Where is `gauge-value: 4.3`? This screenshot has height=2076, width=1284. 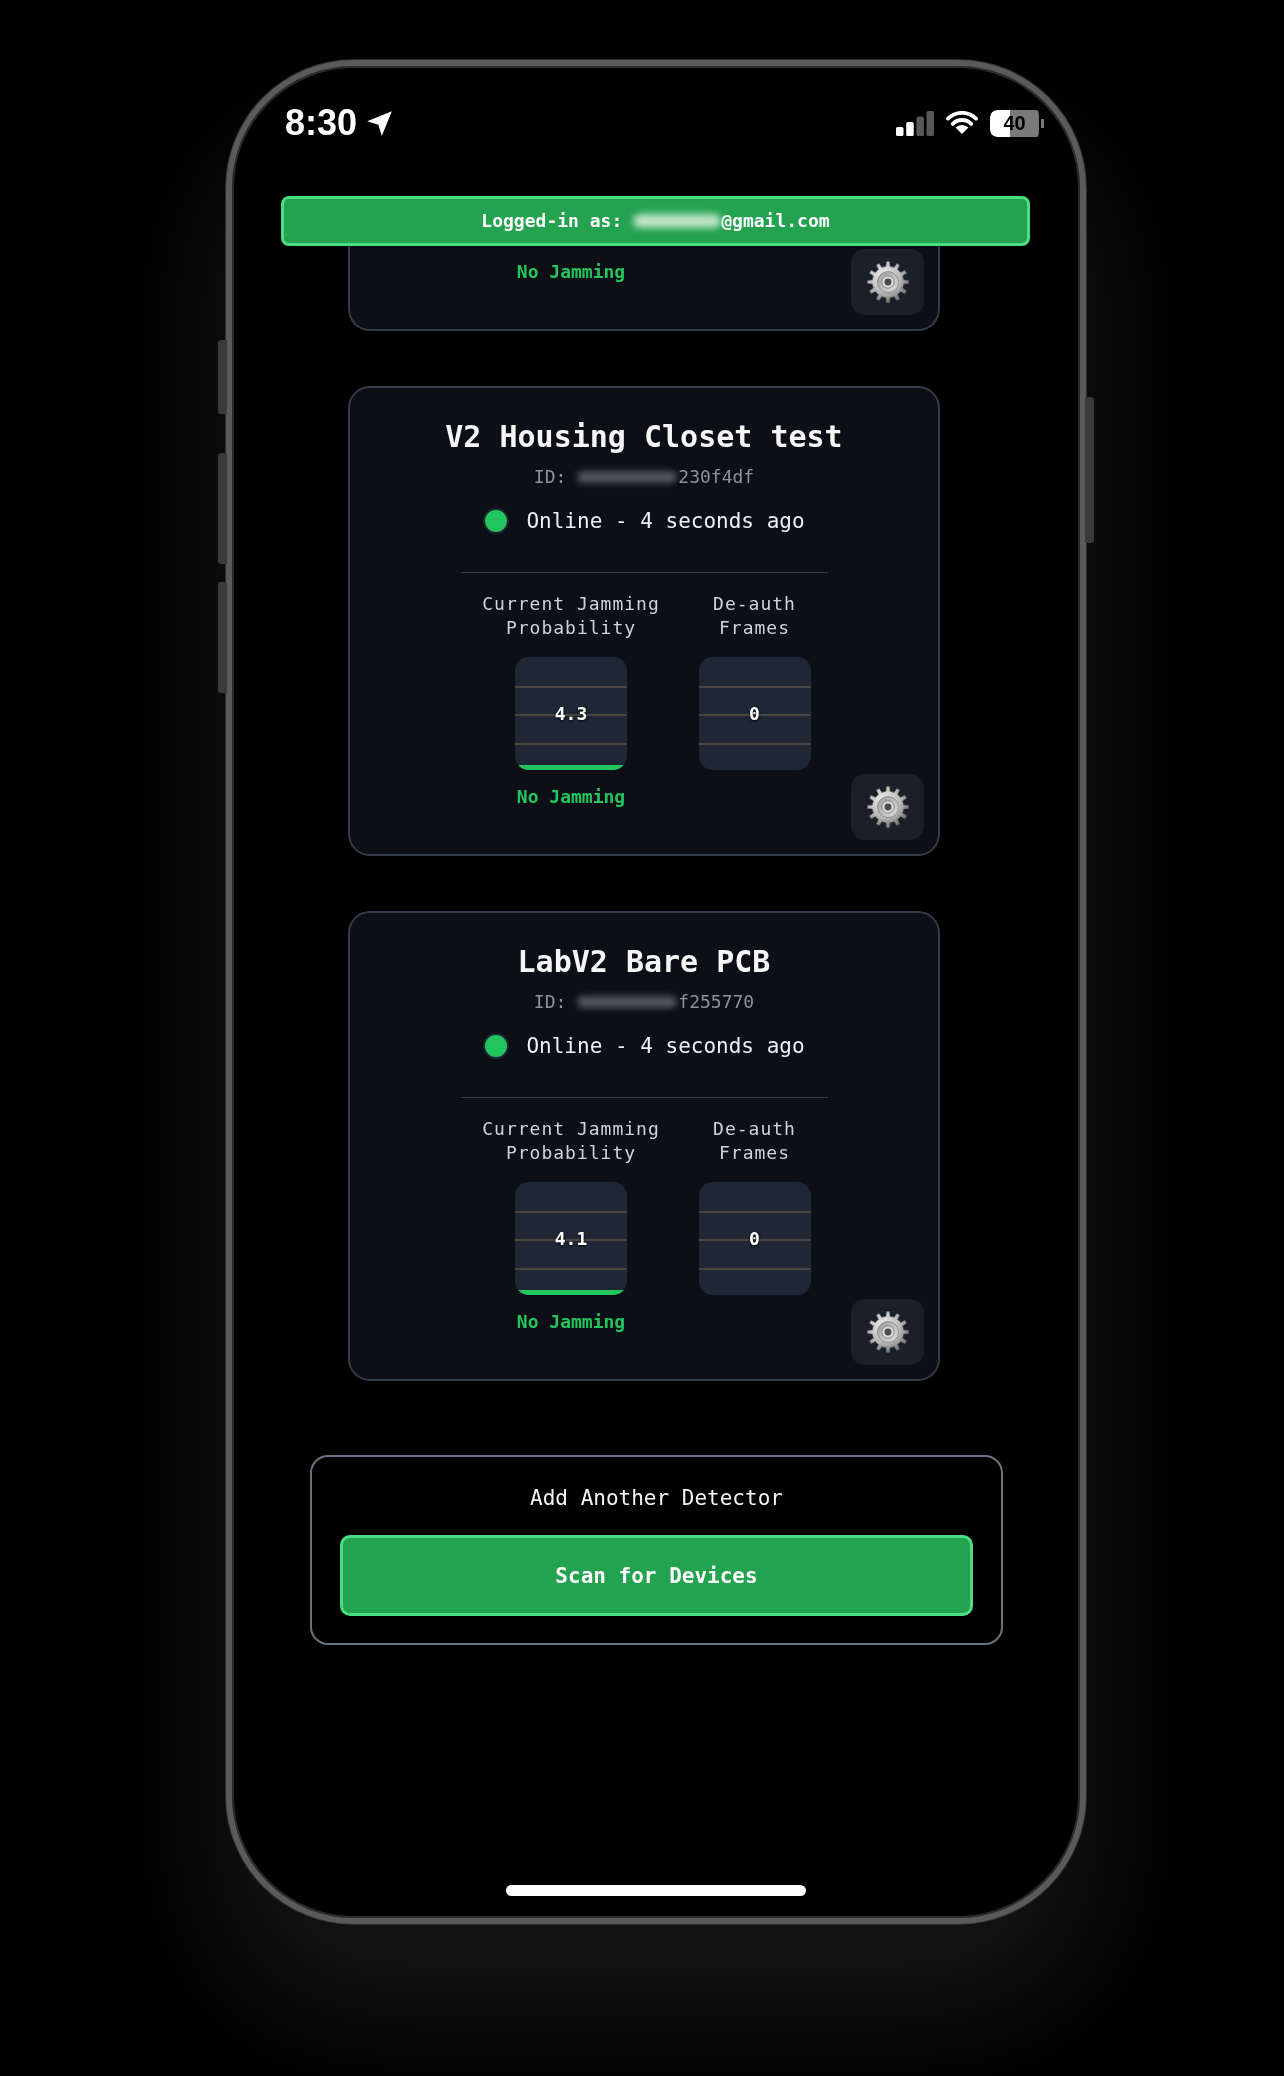 gauge-value: 4.3 is located at coordinates (571, 713).